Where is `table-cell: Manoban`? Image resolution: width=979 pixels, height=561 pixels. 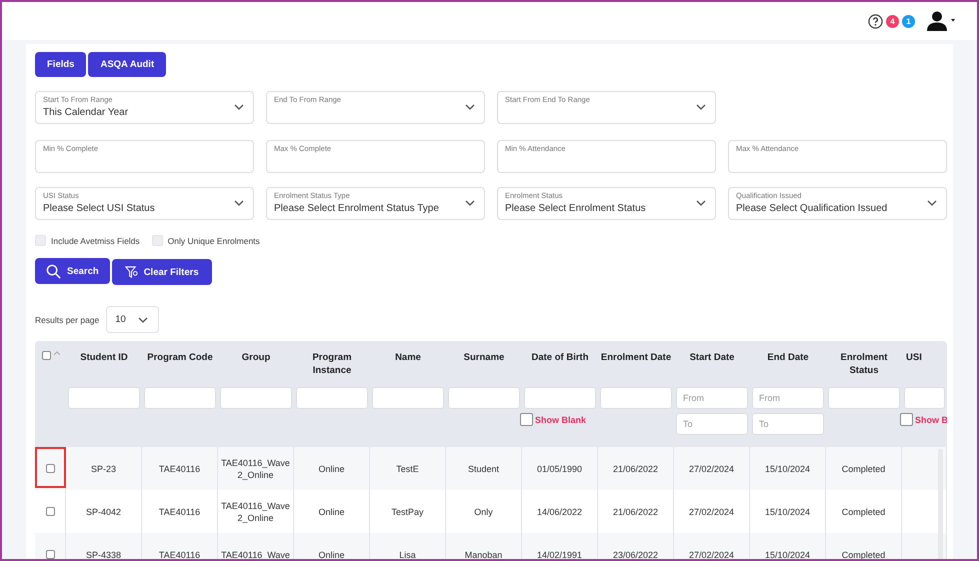
table-cell: Manoban is located at coordinates (483, 553).